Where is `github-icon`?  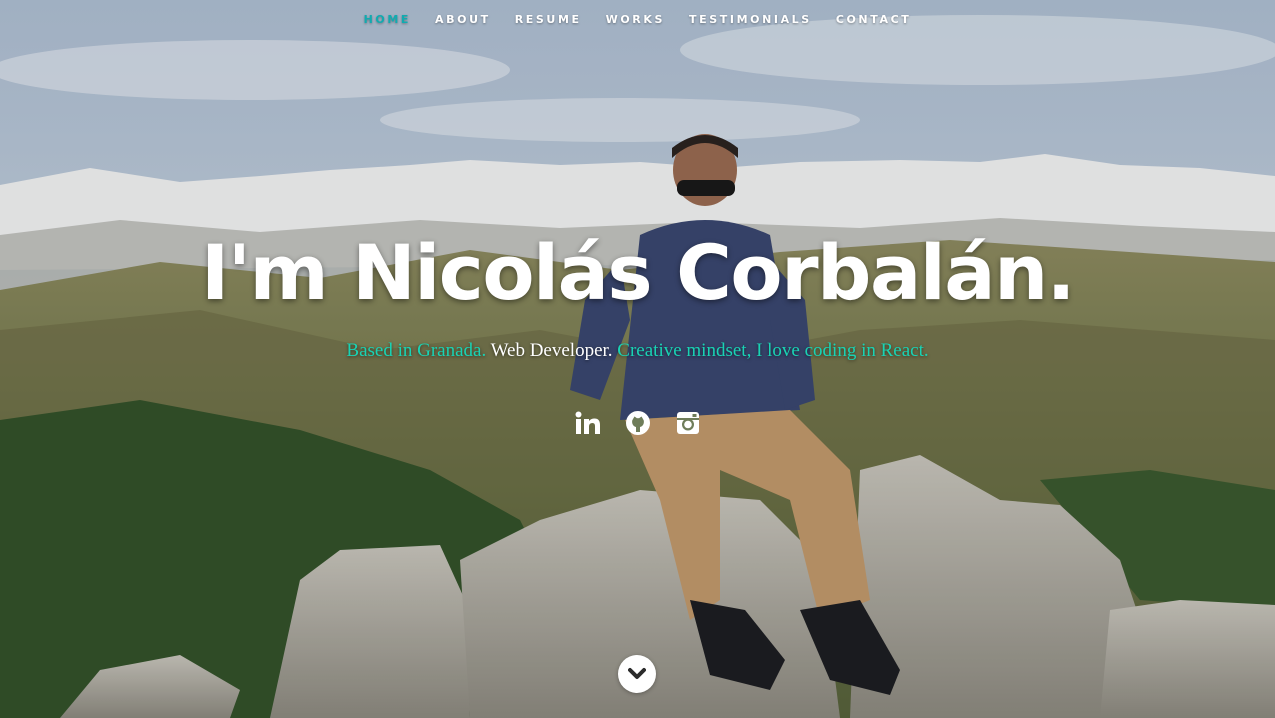
github-icon is located at coordinates (637, 423).